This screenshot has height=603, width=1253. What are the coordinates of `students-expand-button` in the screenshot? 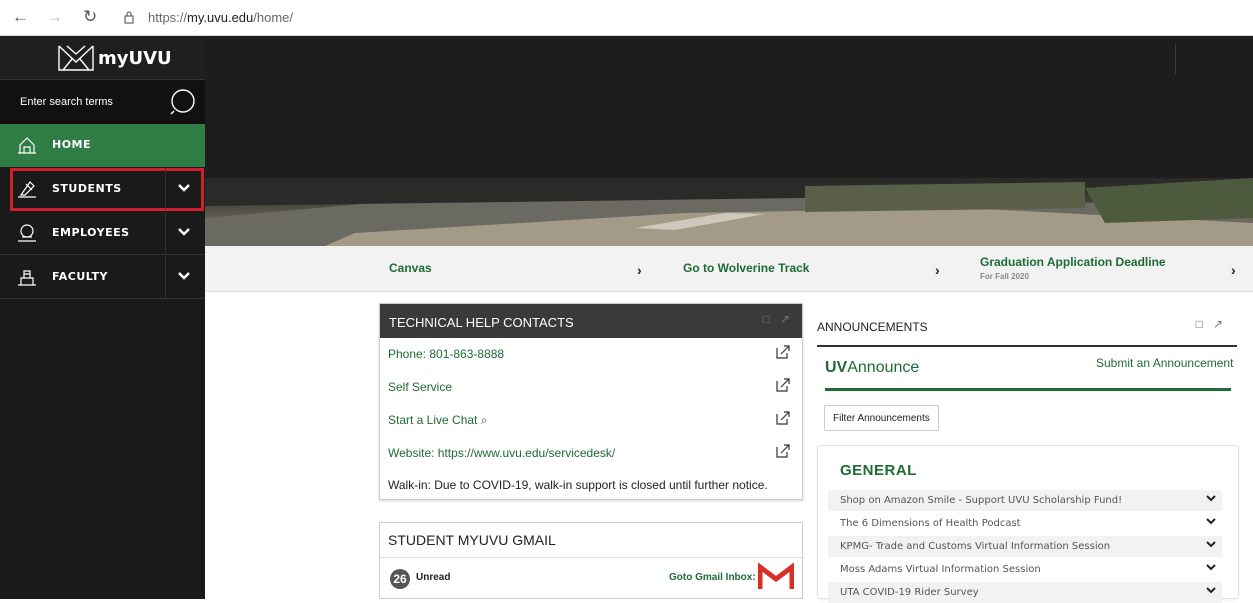 It's located at (185, 189).